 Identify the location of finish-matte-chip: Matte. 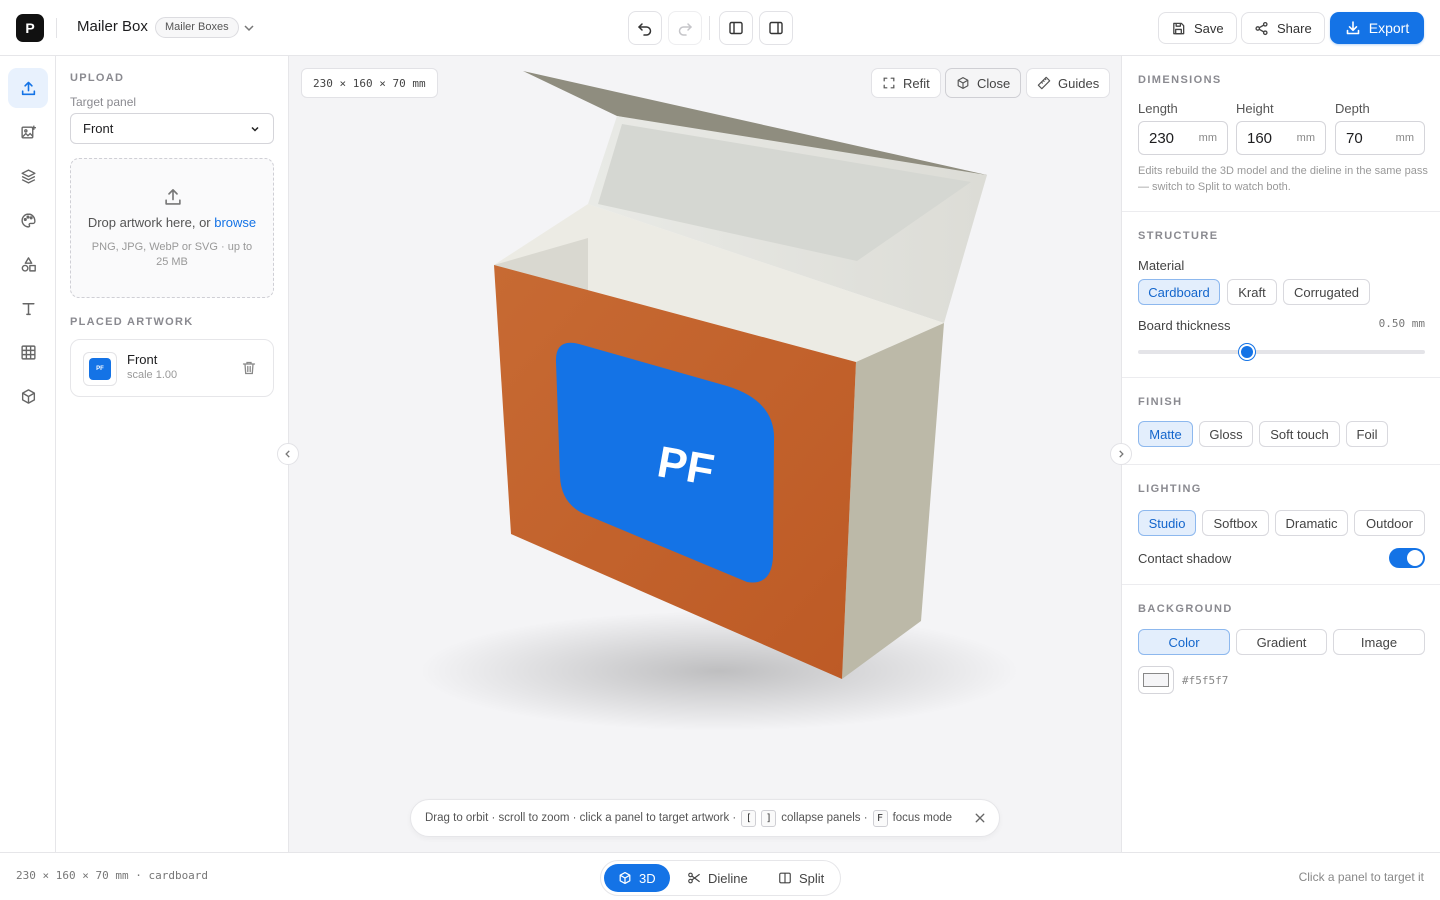
(1165, 434).